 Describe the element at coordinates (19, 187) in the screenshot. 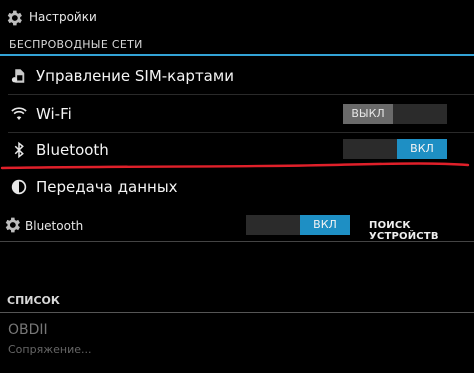

I see `data-usage-icon` at that location.